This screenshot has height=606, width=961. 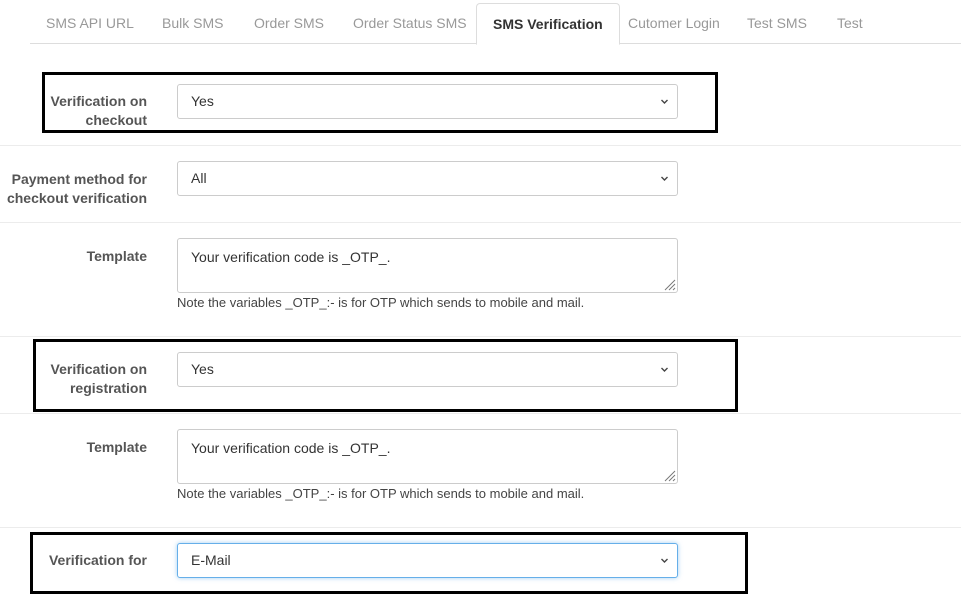 I want to click on payment-method-select: All, so click(x=427, y=178).